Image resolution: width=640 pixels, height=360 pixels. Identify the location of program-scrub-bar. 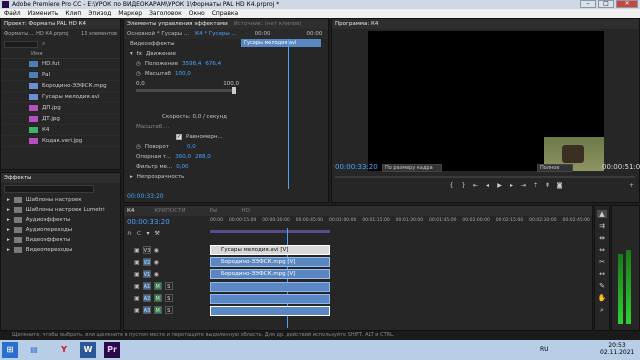
(485, 177).